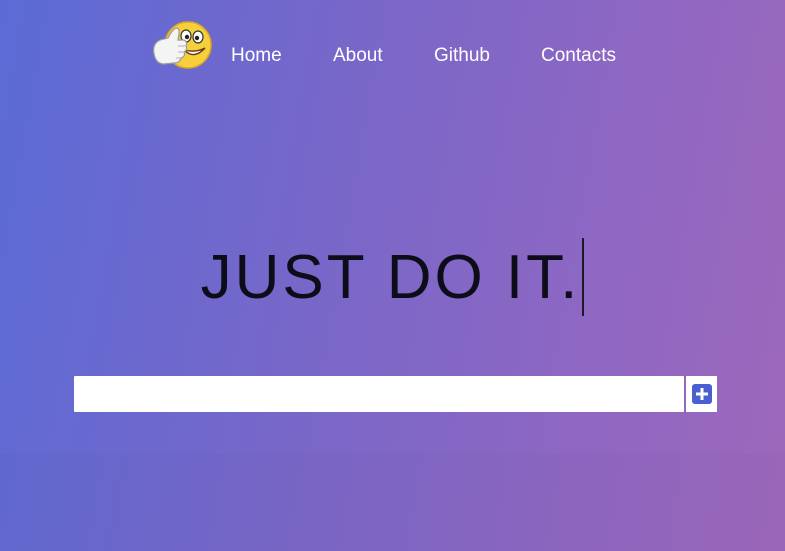 Image resolution: width=785 pixels, height=551 pixels. Describe the element at coordinates (256, 56) in the screenshot. I see `nav-home-link: Home` at that location.